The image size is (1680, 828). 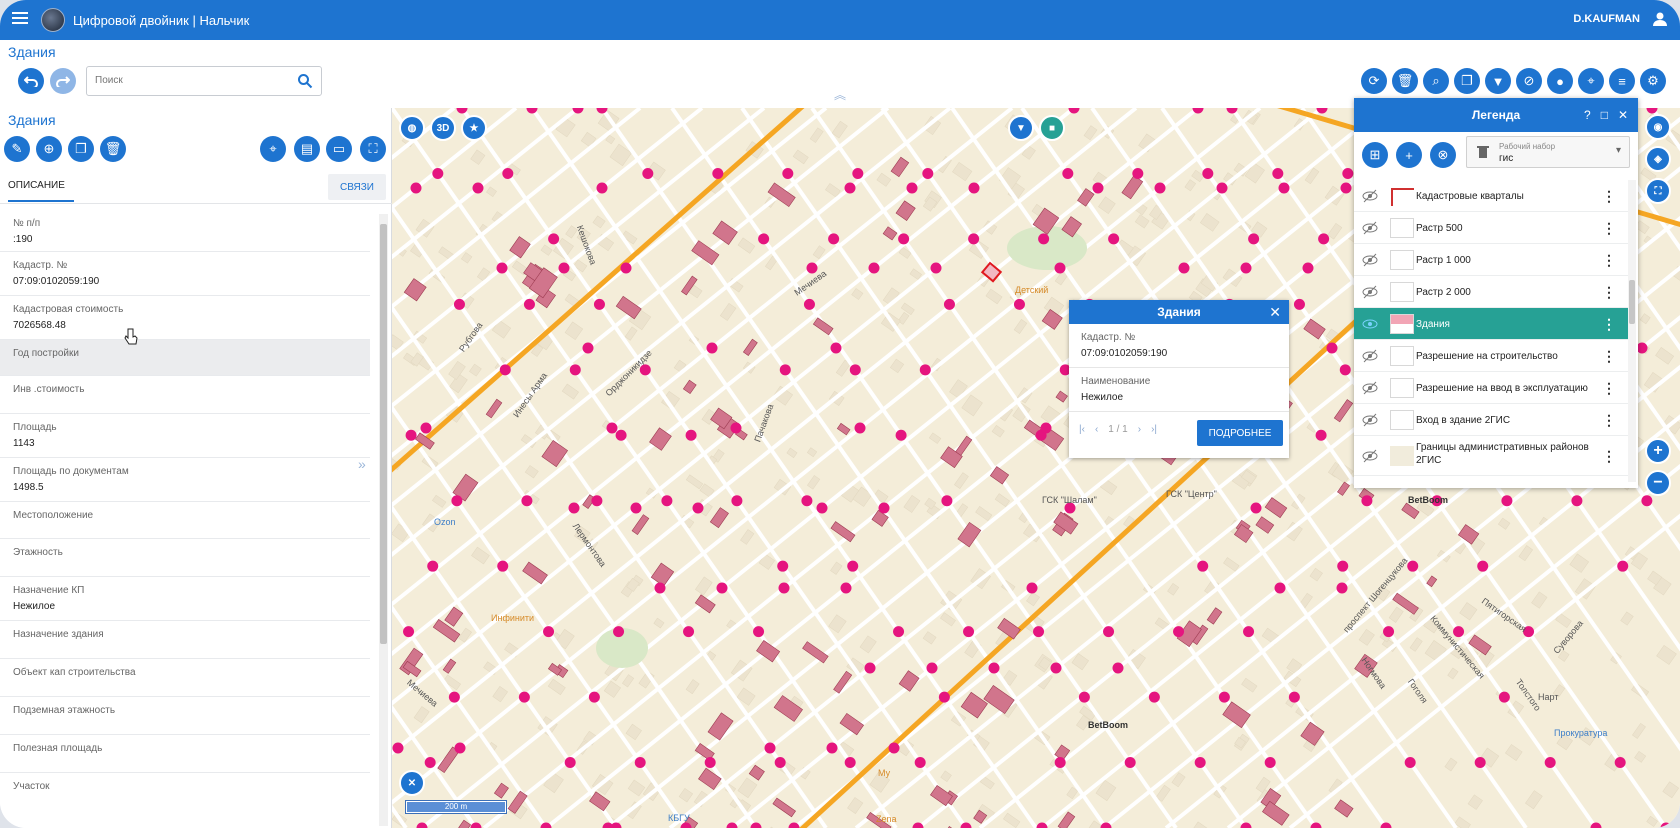 What do you see at coordinates (49, 149) in the screenshot?
I see `add-button: ⊕` at bounding box center [49, 149].